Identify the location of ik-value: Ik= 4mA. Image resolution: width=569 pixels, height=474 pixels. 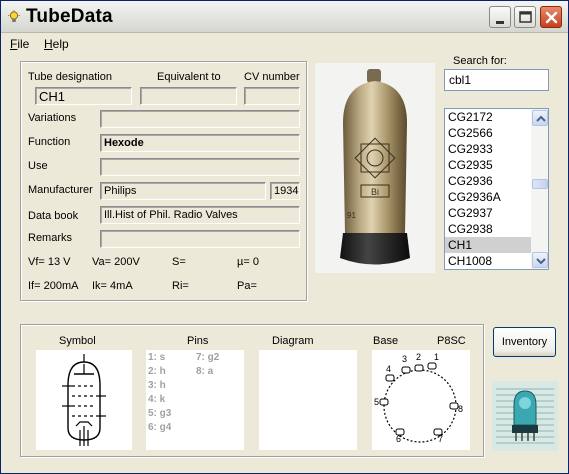
(112, 286).